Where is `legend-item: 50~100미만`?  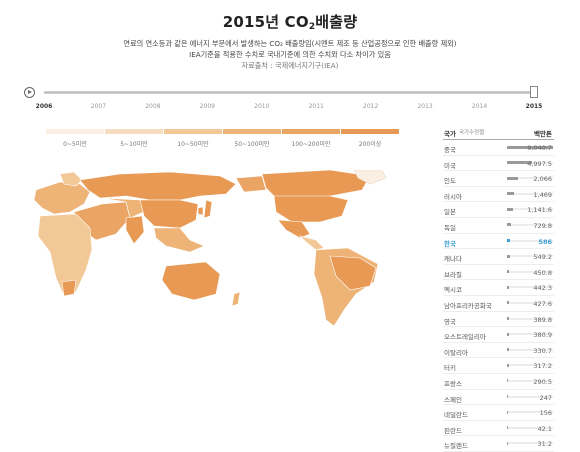 legend-item: 50~100미만 is located at coordinates (252, 138).